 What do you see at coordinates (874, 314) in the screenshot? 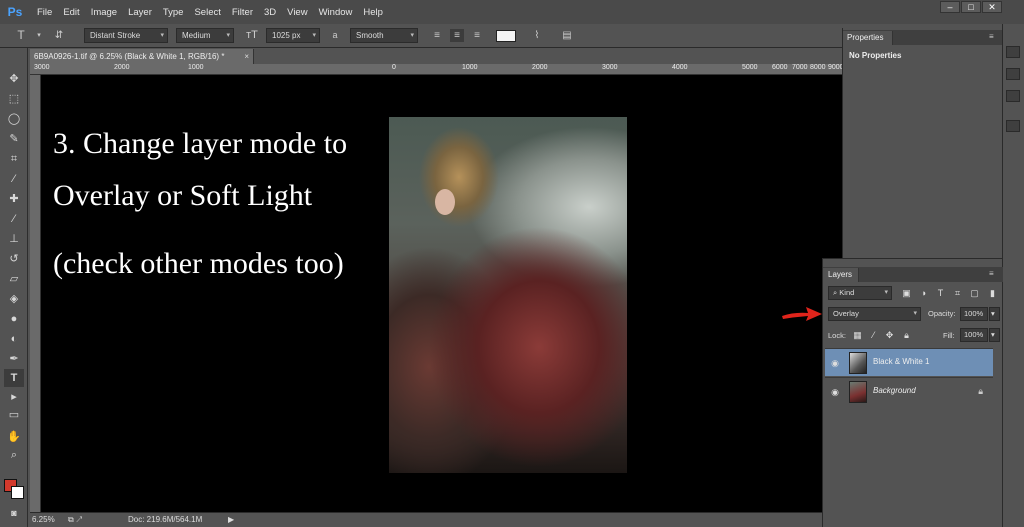
I see `blend-mode-select: Overlay ▾` at bounding box center [874, 314].